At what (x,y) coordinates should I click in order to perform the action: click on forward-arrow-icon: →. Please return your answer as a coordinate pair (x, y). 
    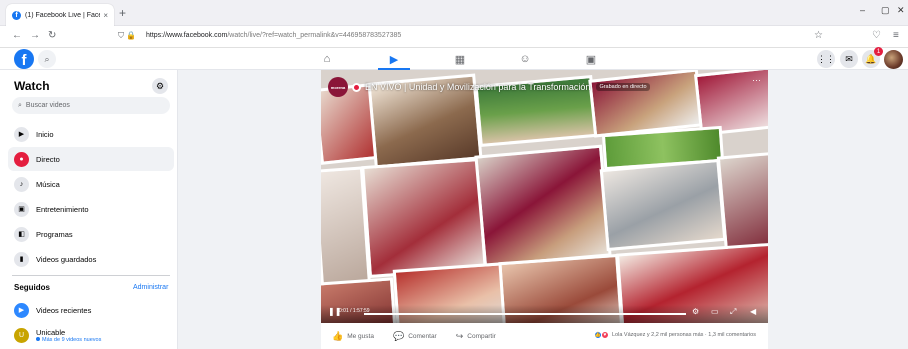
    Looking at the image, I should click on (35, 35).